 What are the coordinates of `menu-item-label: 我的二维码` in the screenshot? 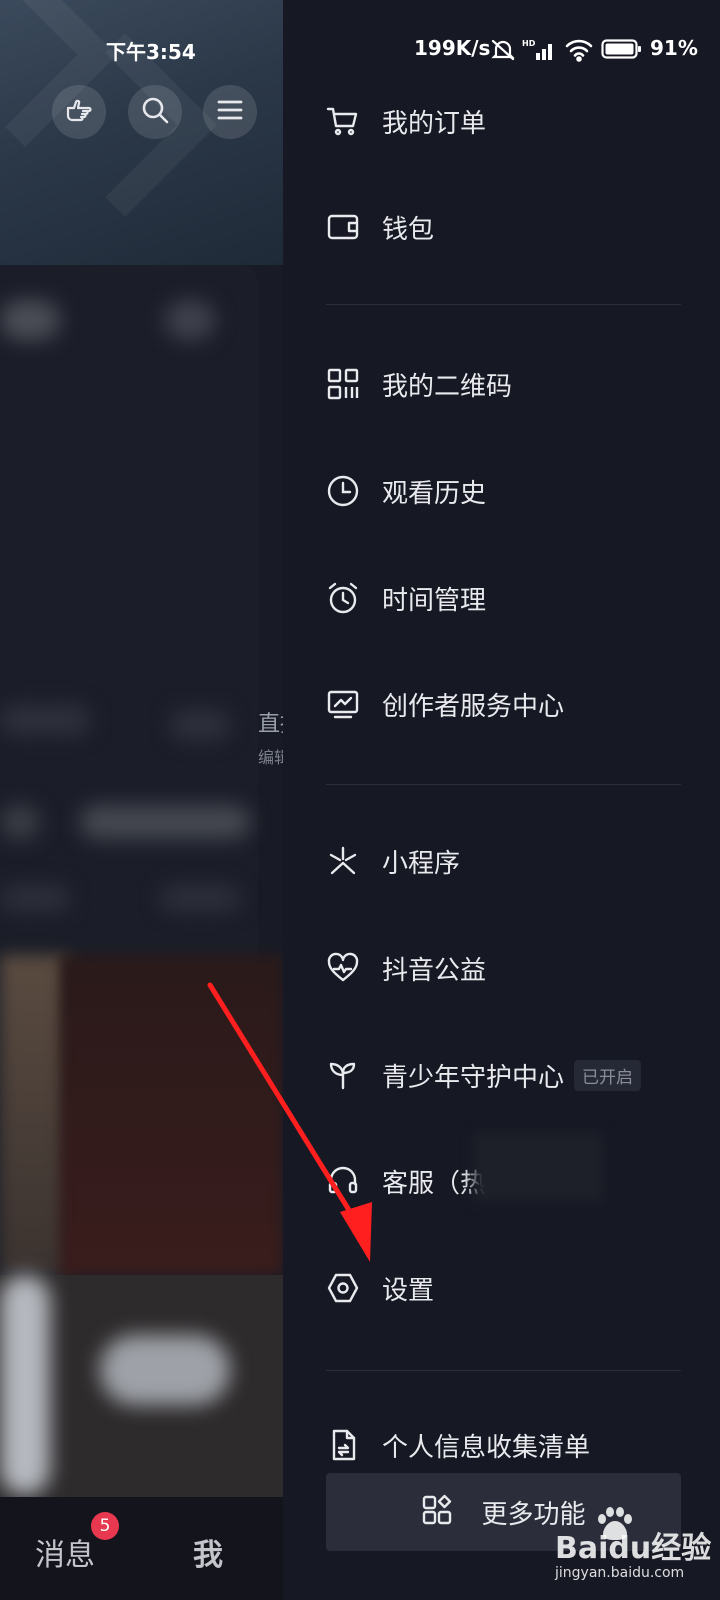 It's located at (447, 386).